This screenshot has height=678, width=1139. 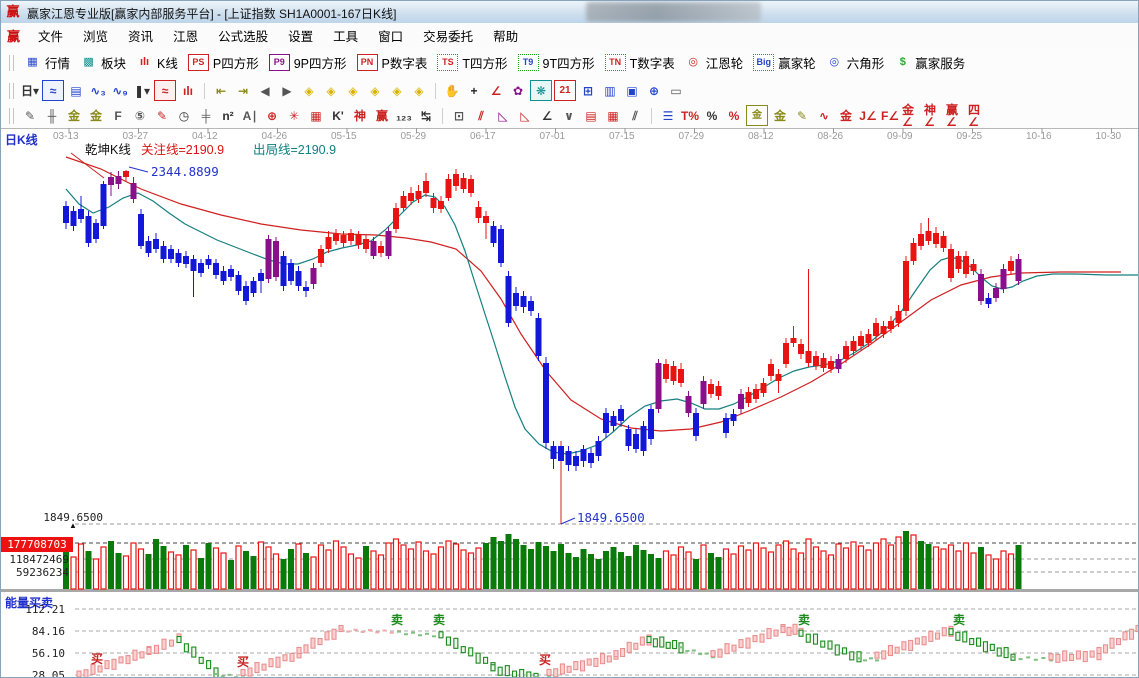 What do you see at coordinates (250, 115) in the screenshot?
I see `a-marker-icon: A∣` at bounding box center [250, 115].